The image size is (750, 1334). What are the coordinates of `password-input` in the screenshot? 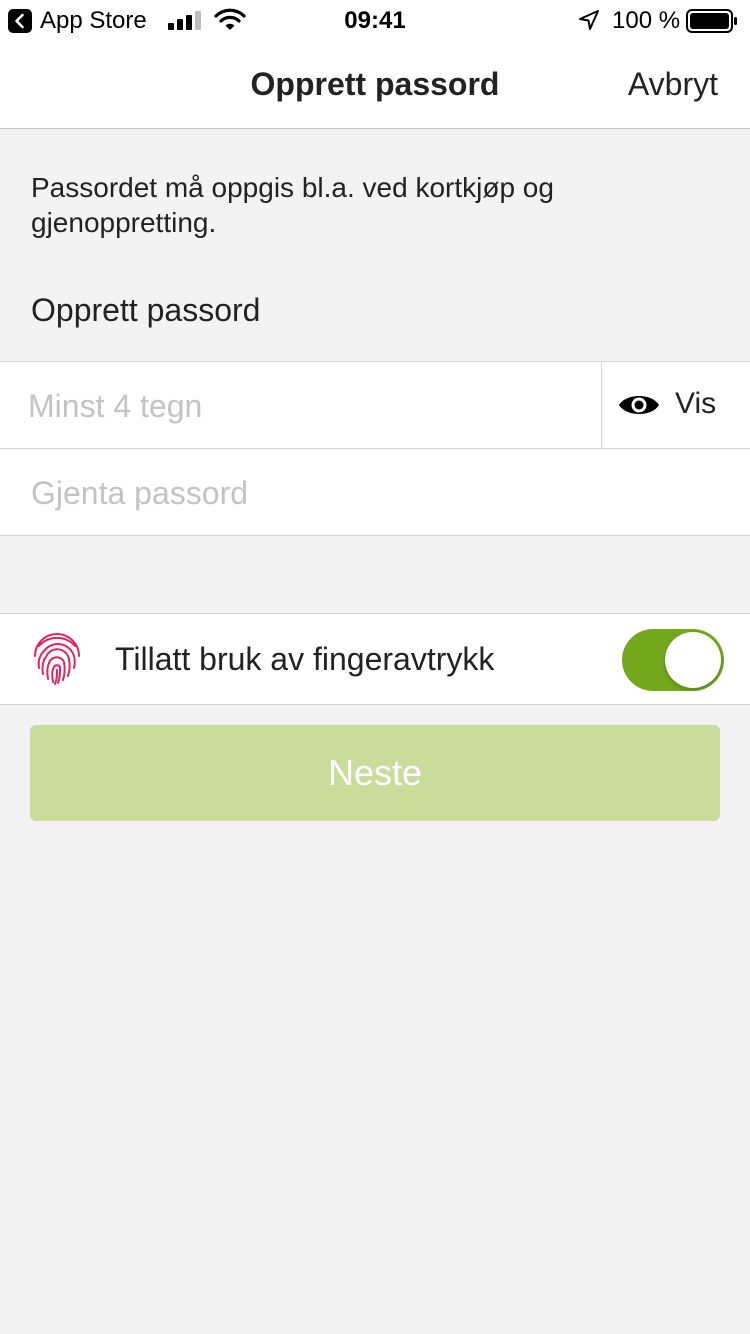 It's located at (308, 406).